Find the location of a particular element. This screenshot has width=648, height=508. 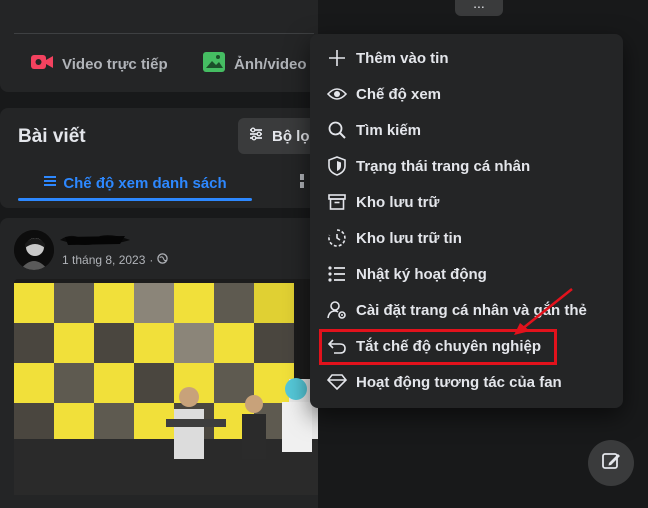

live-video-label: Video trực tiếp is located at coordinates (115, 64).